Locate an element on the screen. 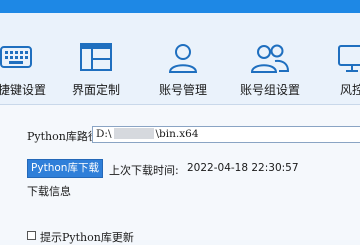 This screenshot has width=360, height=245. toolbar-account-management: 账号管理 is located at coordinates (183, 58).